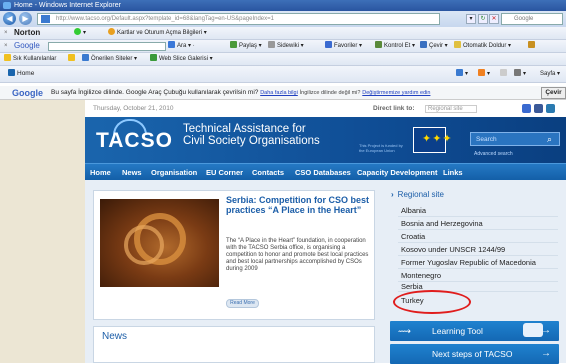  What do you see at coordinates (478, 223) in the screenshot?
I see `region-bosnia: Bosnia and Herzegovina` at bounding box center [478, 223].